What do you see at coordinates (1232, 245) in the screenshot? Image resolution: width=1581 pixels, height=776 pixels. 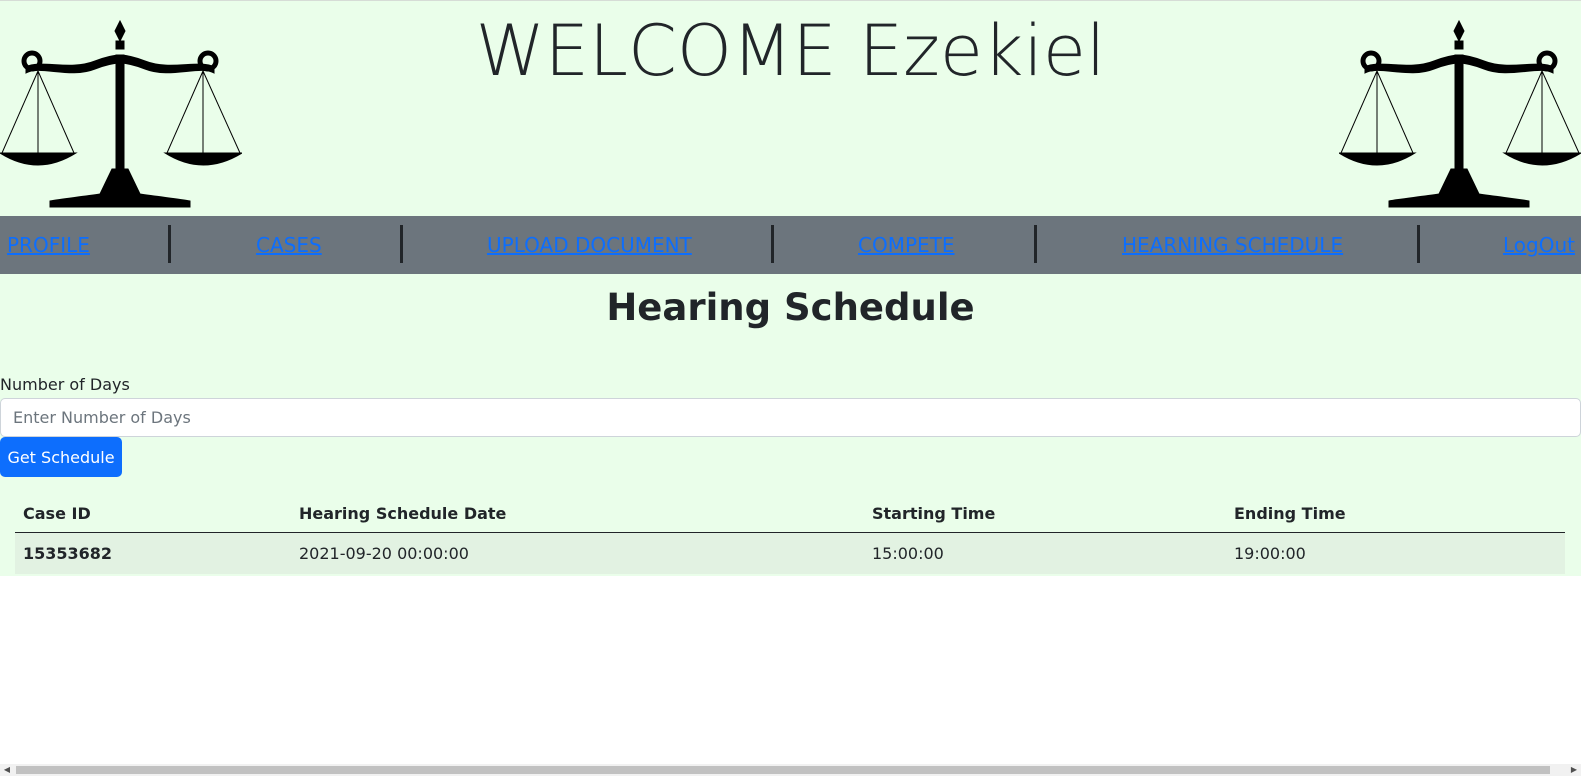 I see `nav-link-hearing-schedule: HEARNING SCHEDULE` at bounding box center [1232, 245].